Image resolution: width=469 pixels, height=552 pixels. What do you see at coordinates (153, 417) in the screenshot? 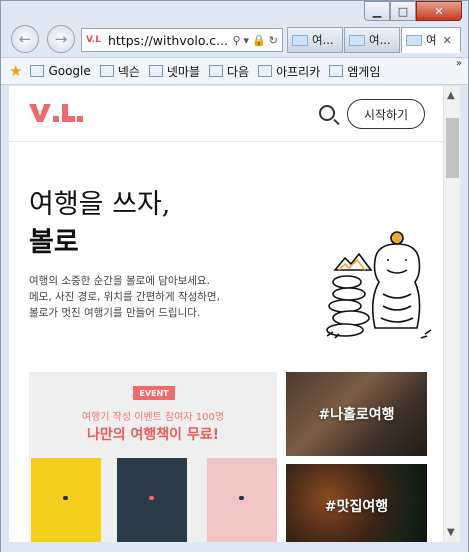
I see `event-subtitle: 여행기 작성 이벤트 참여자 100명` at bounding box center [153, 417].